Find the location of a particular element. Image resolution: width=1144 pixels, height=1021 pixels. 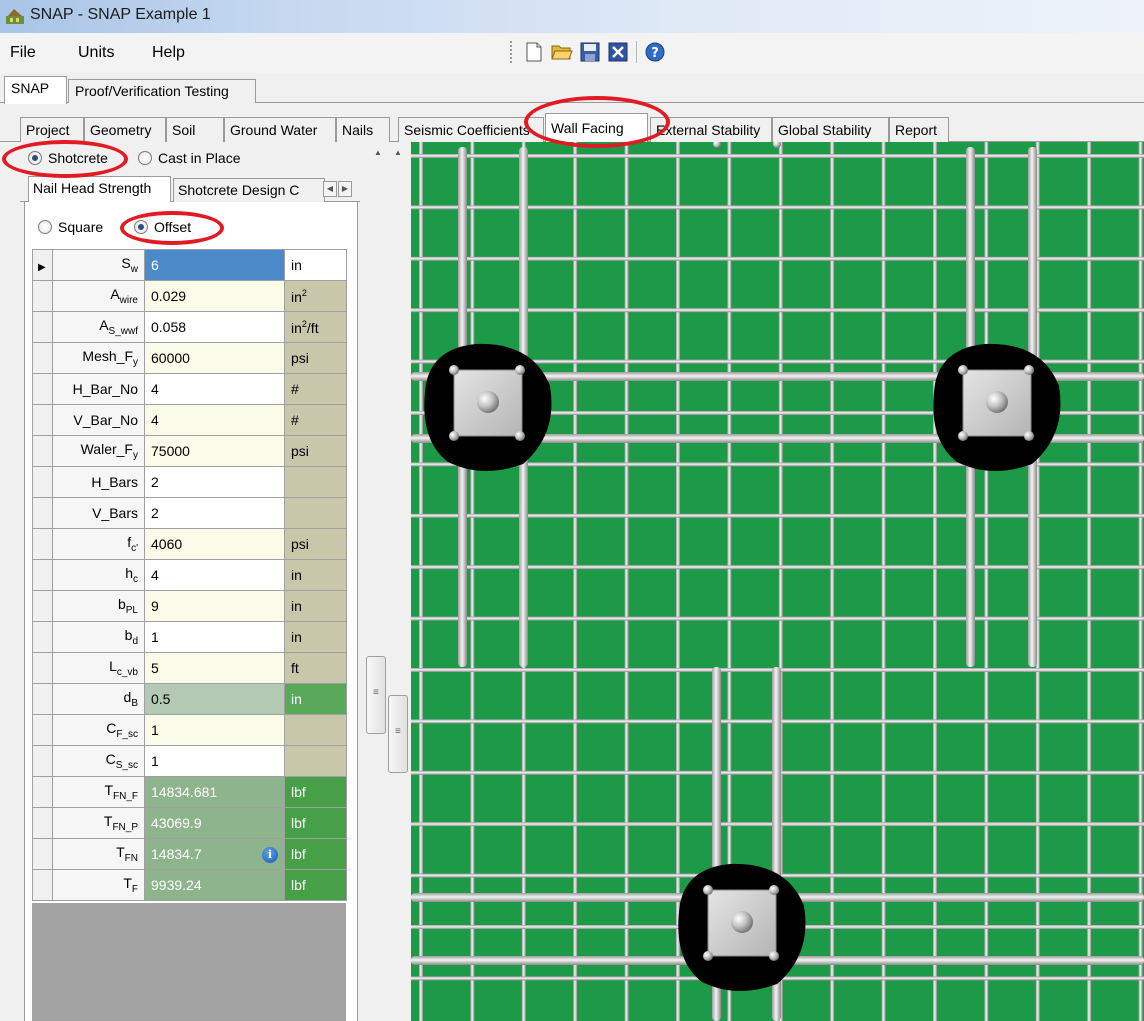

grid-row: CF_sc 1 is located at coordinates (189, 730).